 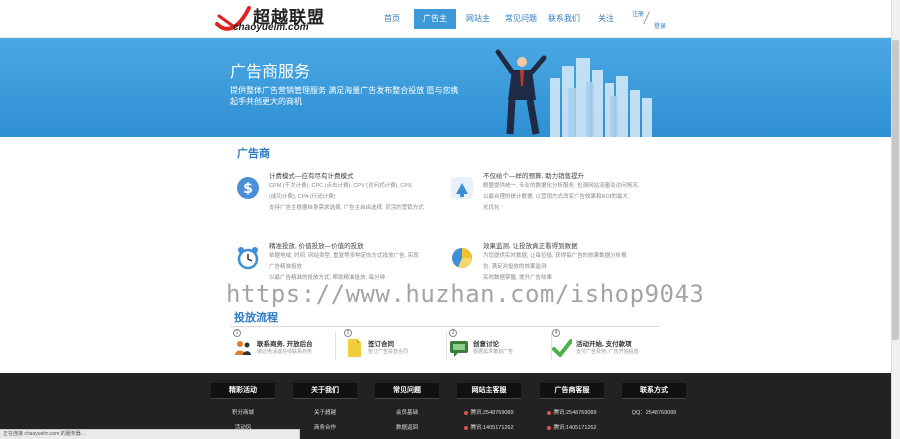 What do you see at coordinates (325, 412) in the screenshot?
I see `footer-link: 关于超越` at bounding box center [325, 412].